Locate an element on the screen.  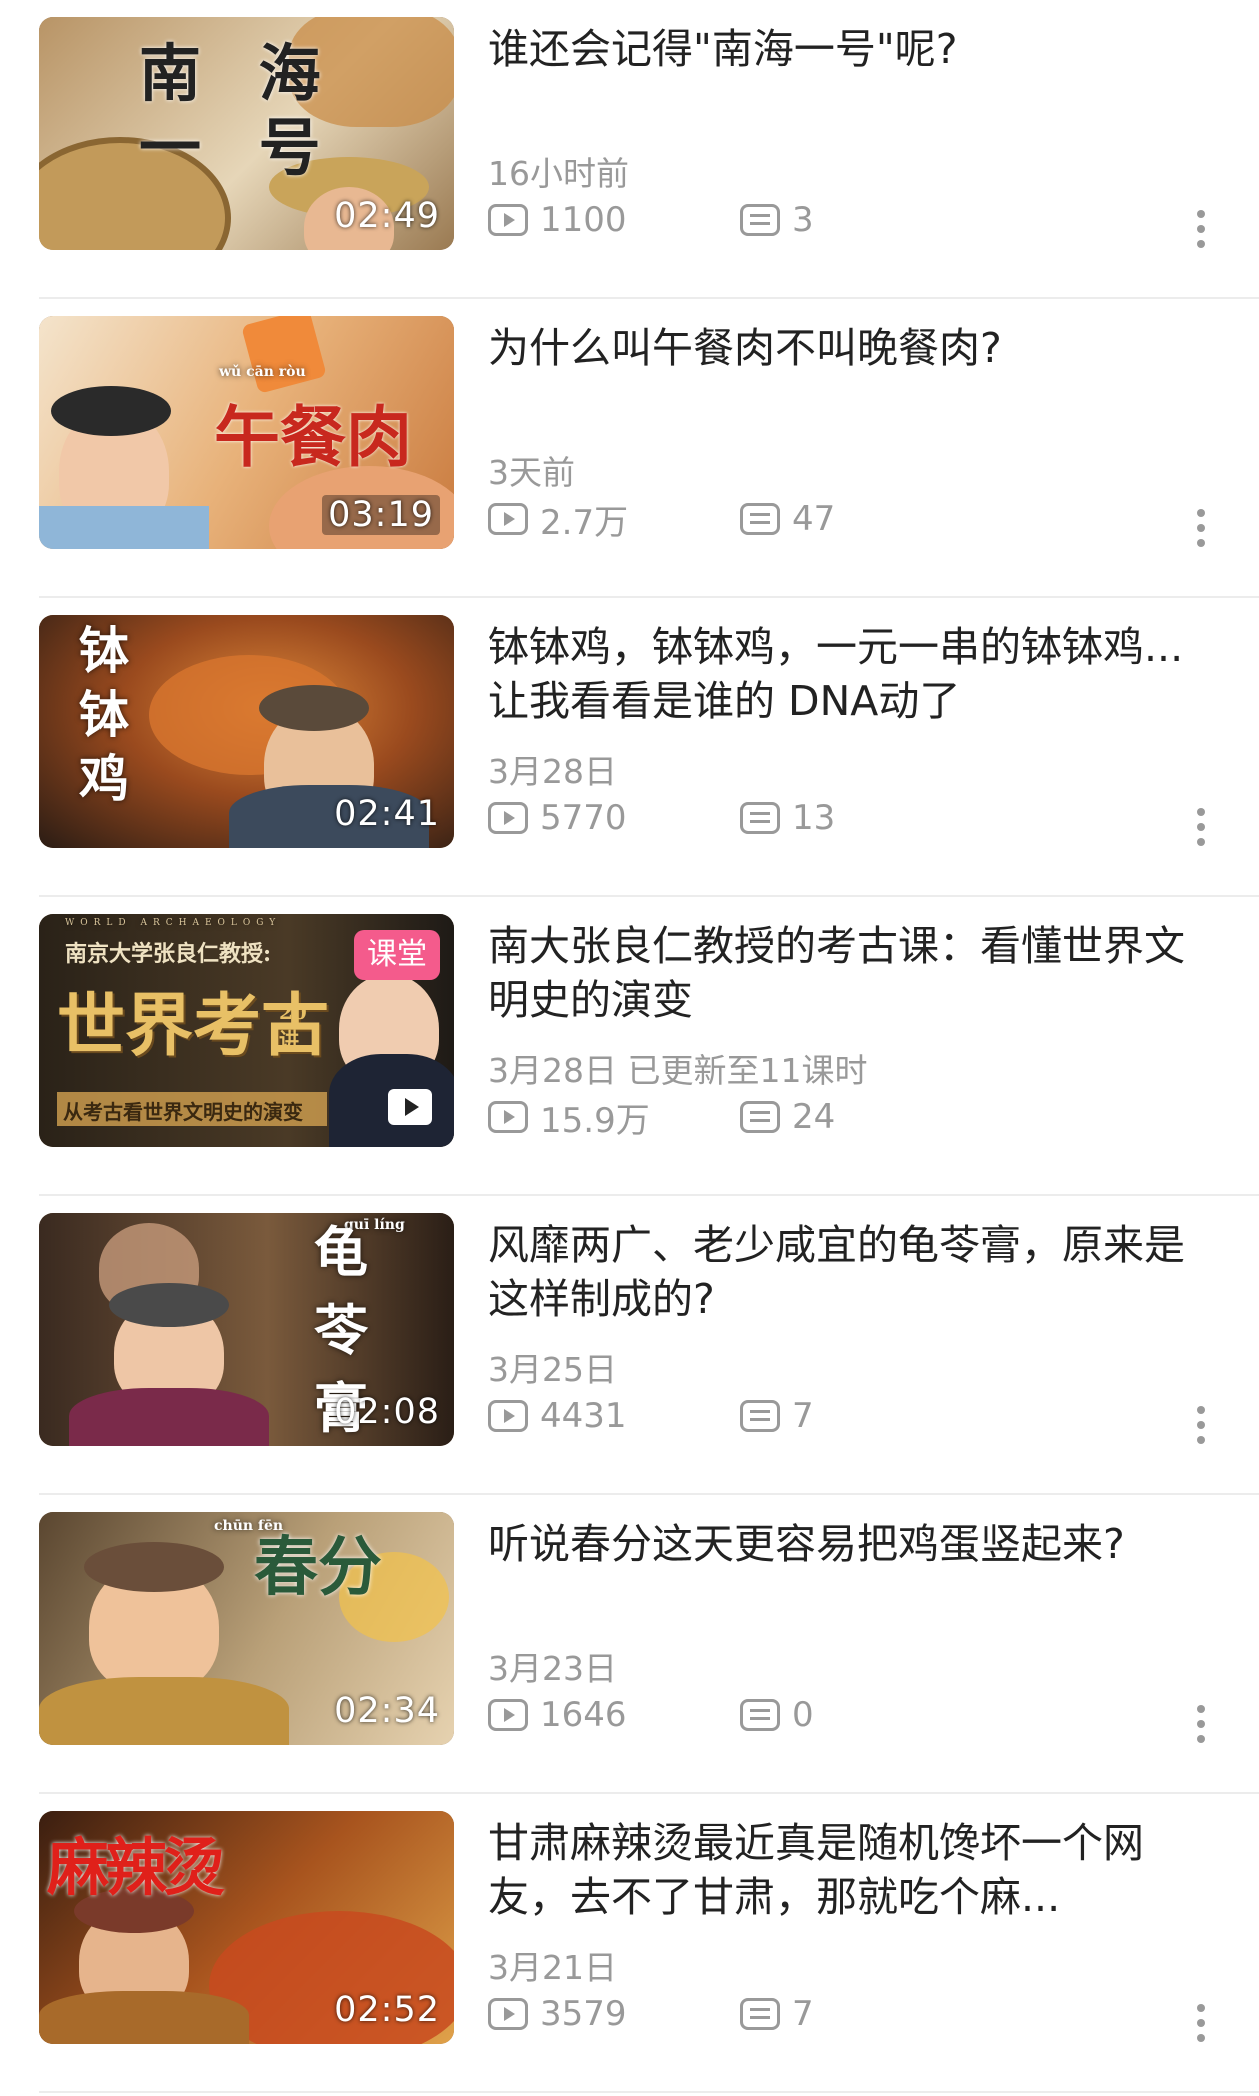
video-title: 南大张良仁教授的考古课：看懂世界文明史的演变 is located at coordinates (838, 973).